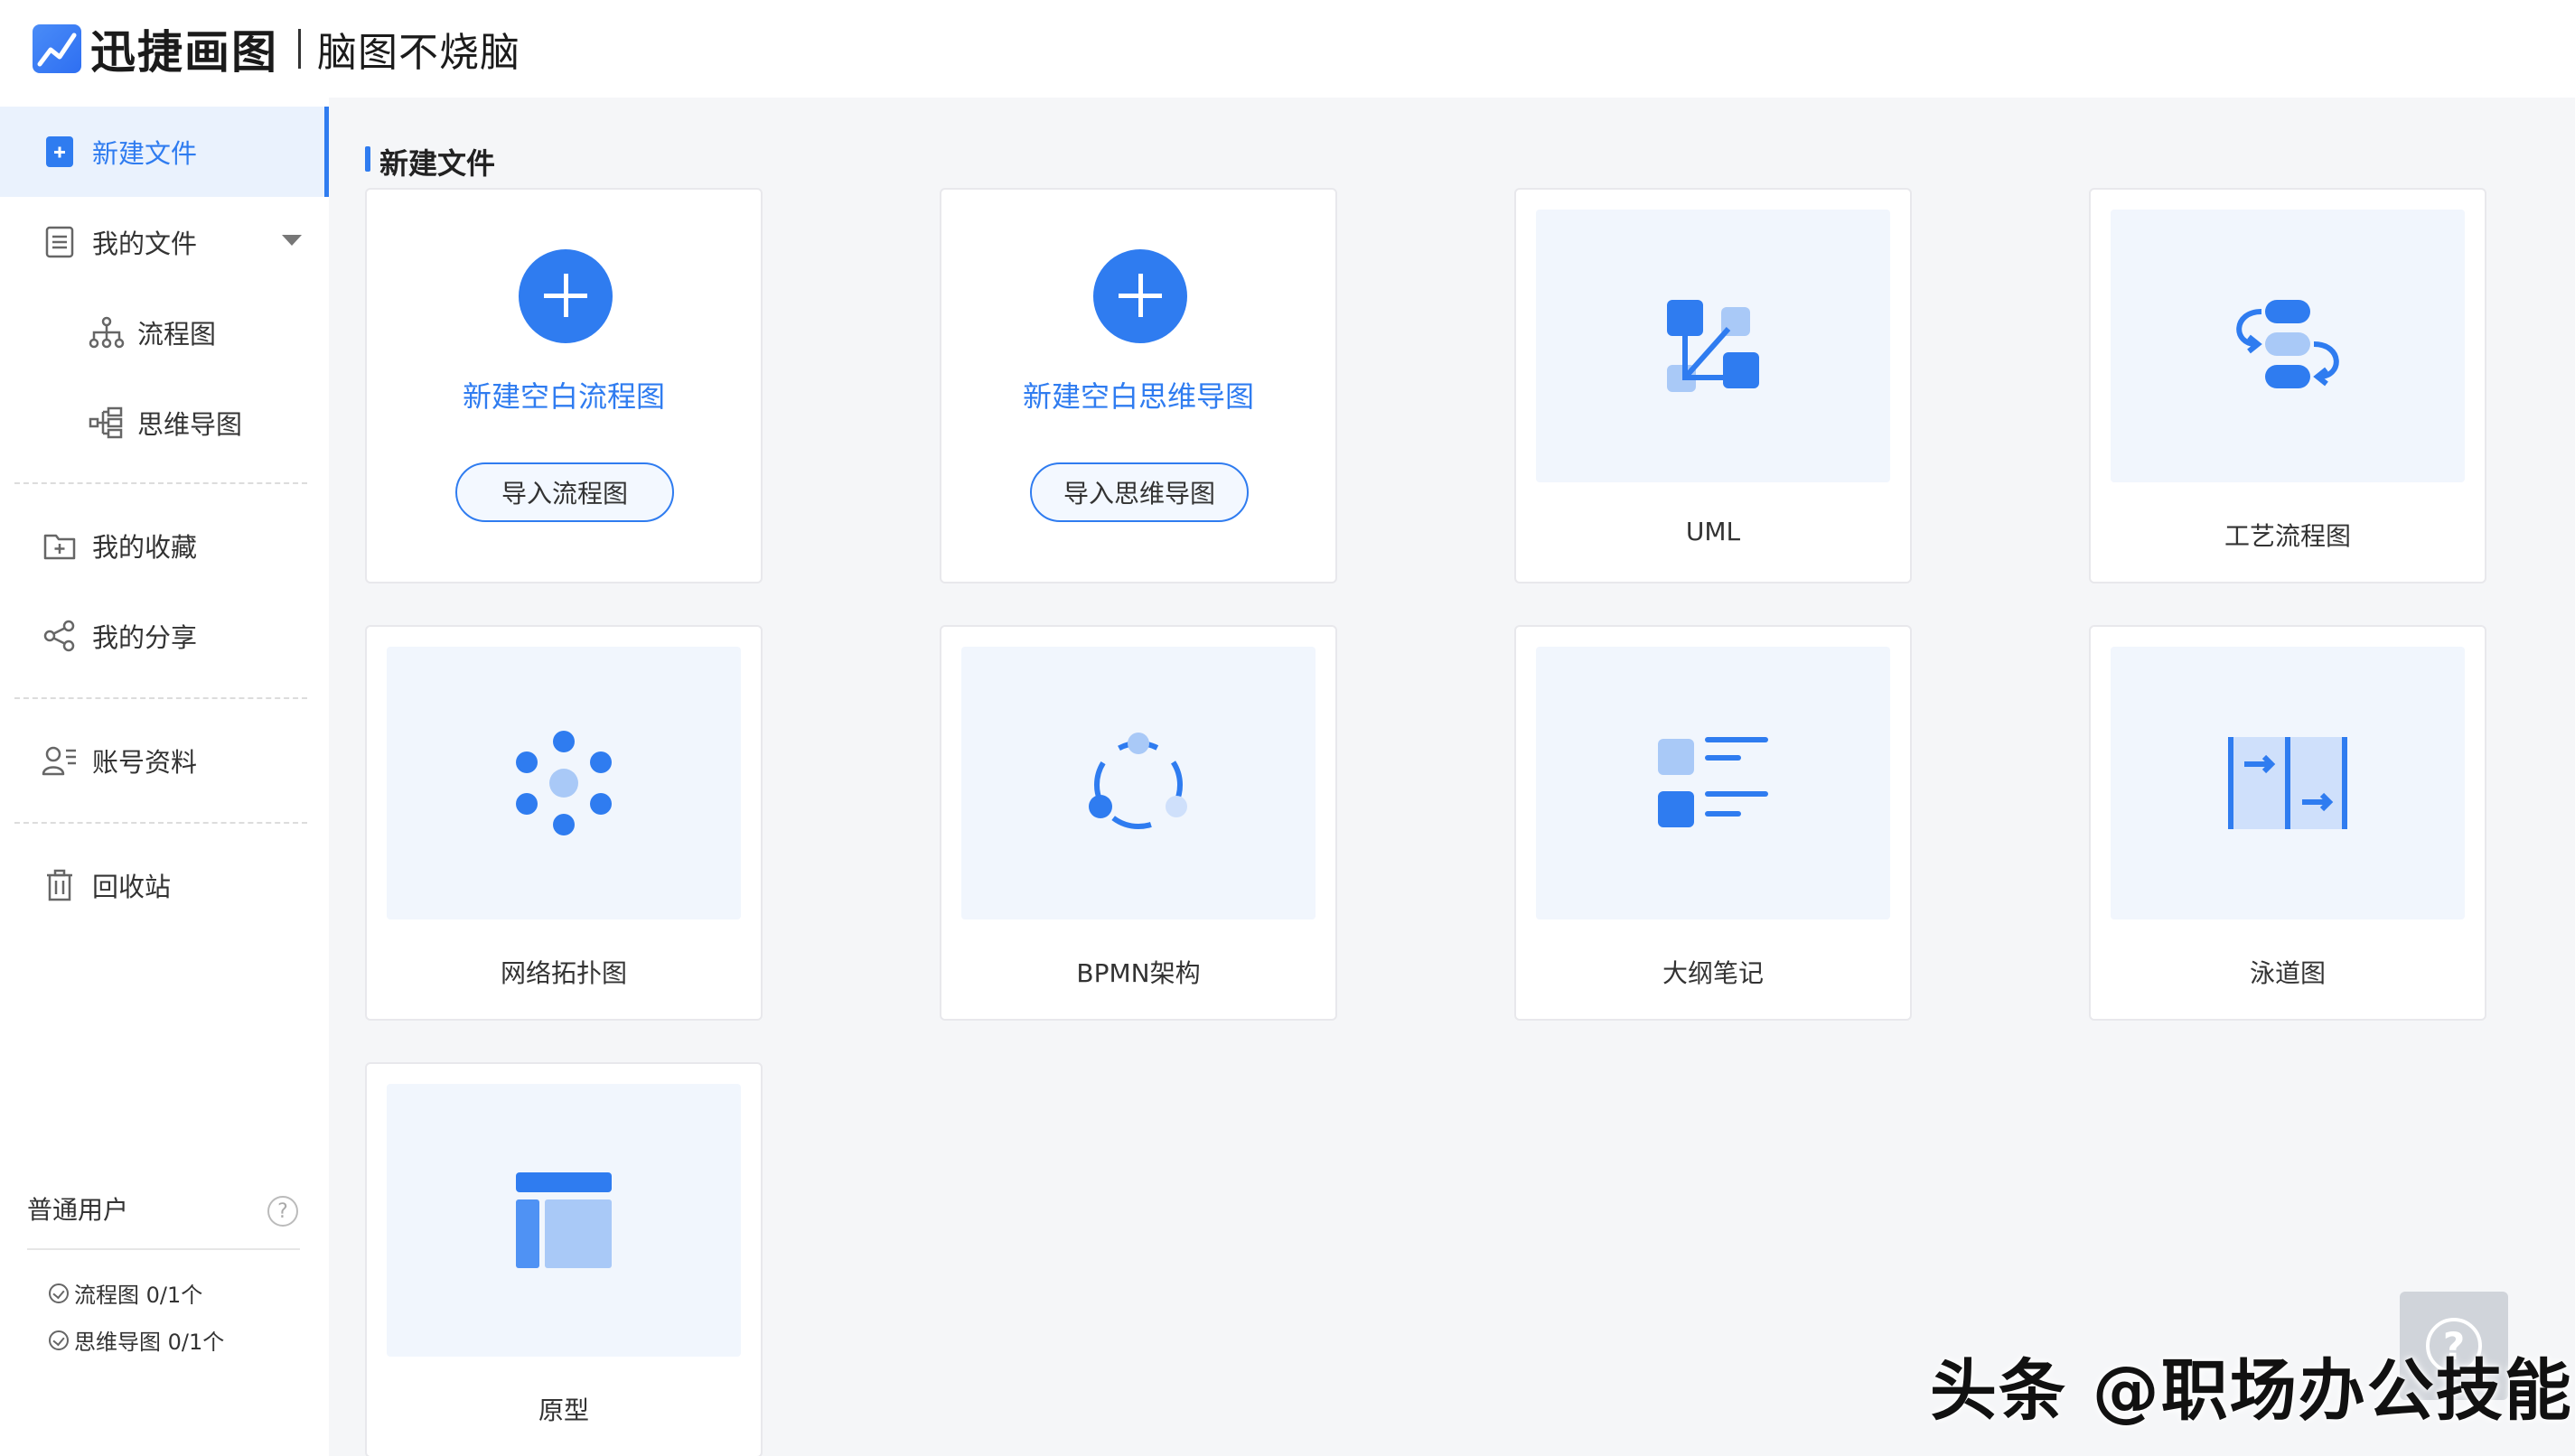 The width and height of the screenshot is (2575, 1456). Describe the element at coordinates (145, 547) in the screenshot. I see `sidebar-item-label: 我的收藏` at that location.